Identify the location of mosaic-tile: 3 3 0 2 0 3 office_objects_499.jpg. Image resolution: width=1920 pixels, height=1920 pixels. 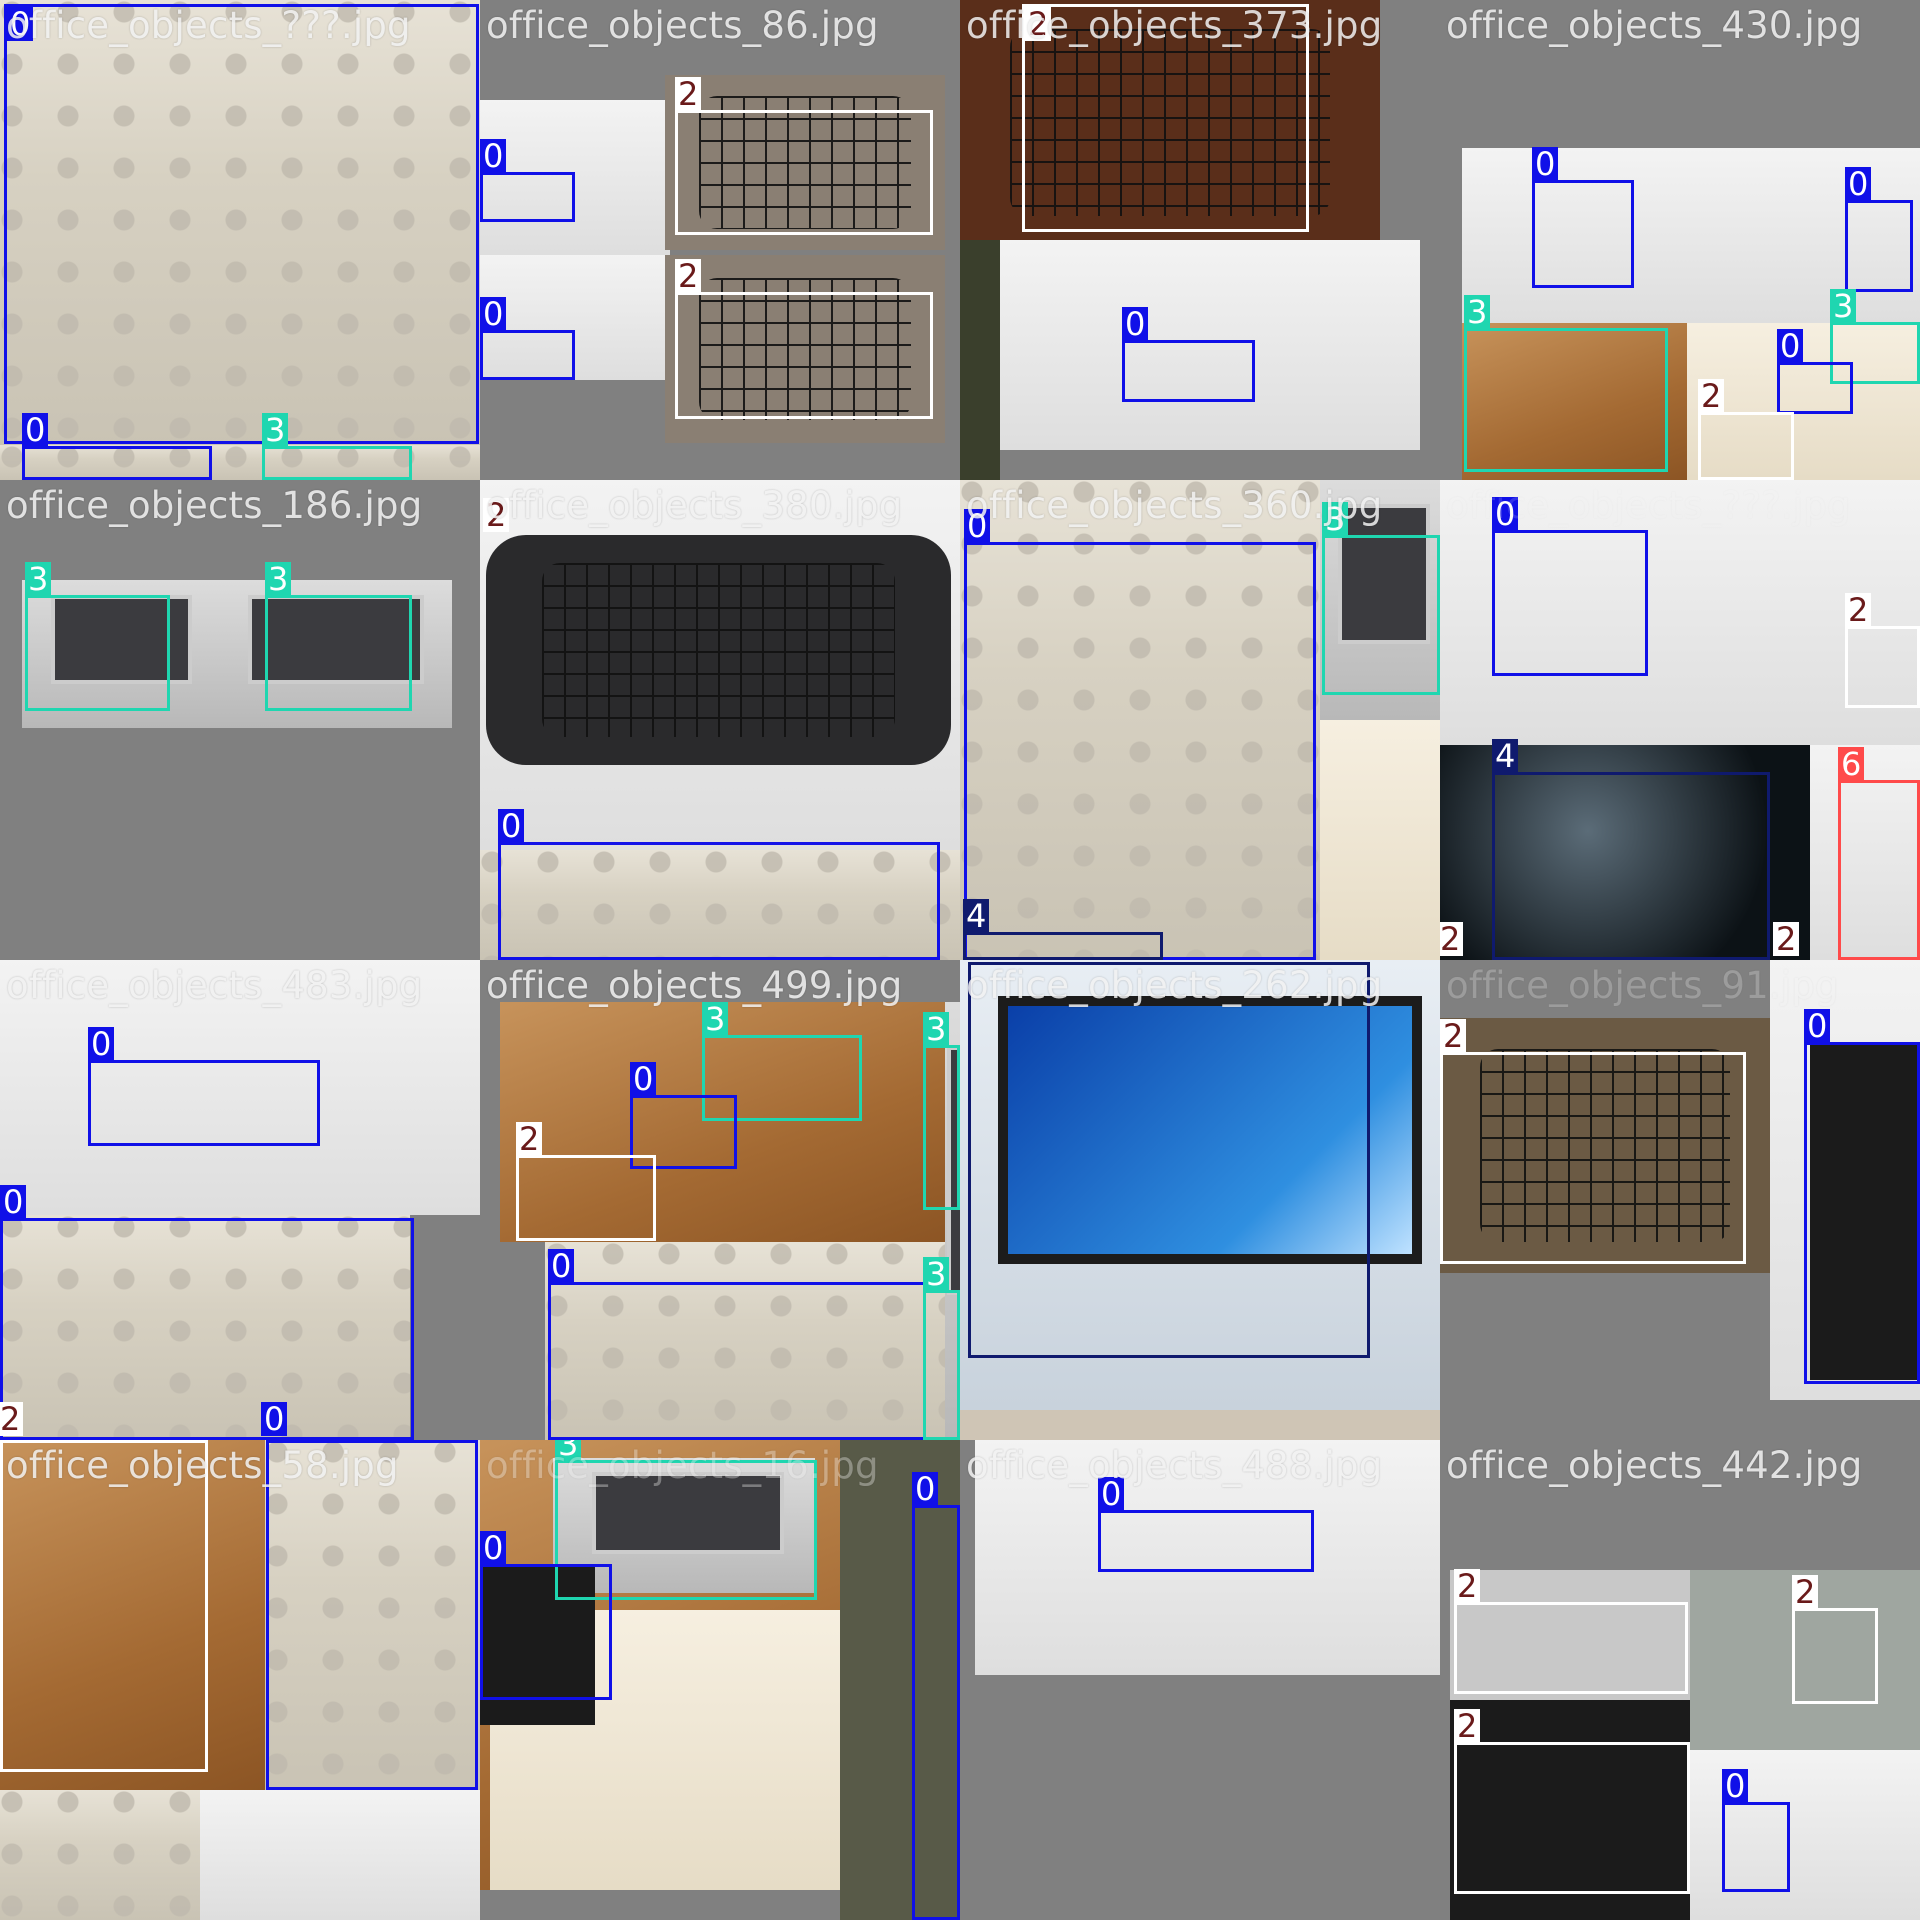
(720, 1200).